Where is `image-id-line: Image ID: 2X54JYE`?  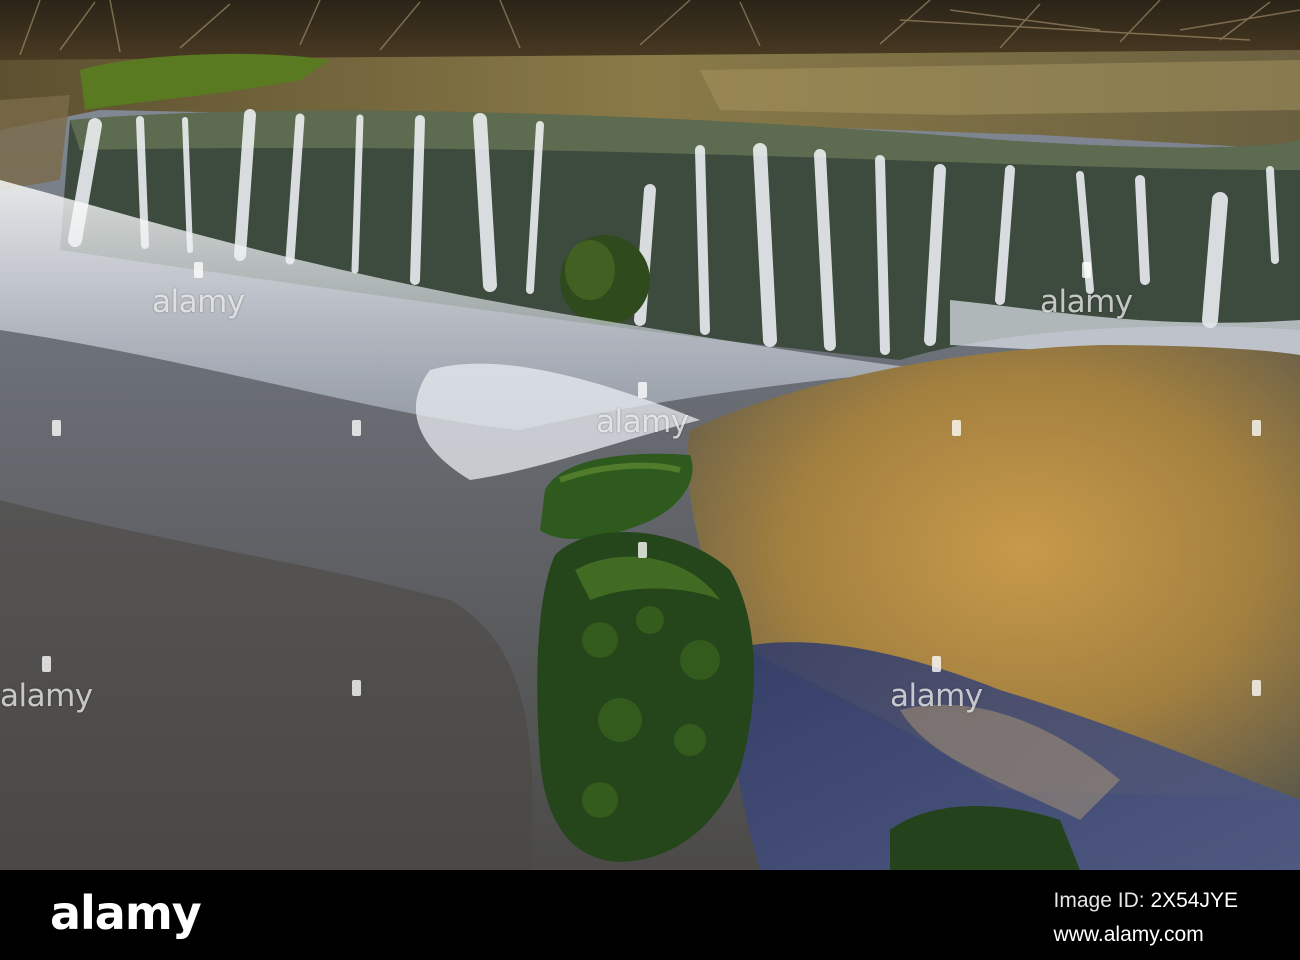 image-id-line: Image ID: 2X54JYE is located at coordinates (1146, 901).